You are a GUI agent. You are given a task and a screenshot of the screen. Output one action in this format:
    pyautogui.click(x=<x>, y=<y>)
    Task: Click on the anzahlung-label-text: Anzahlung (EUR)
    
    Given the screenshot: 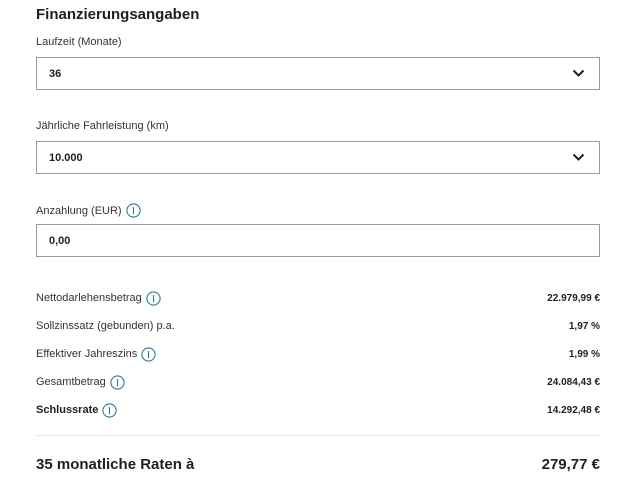 What is the action you would take?
    pyautogui.click(x=79, y=210)
    